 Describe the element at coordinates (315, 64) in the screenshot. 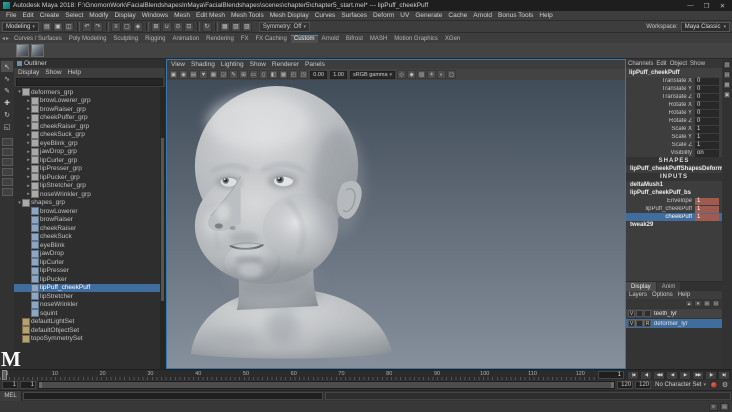

I see `viewport-menu-panels: Panels` at that location.